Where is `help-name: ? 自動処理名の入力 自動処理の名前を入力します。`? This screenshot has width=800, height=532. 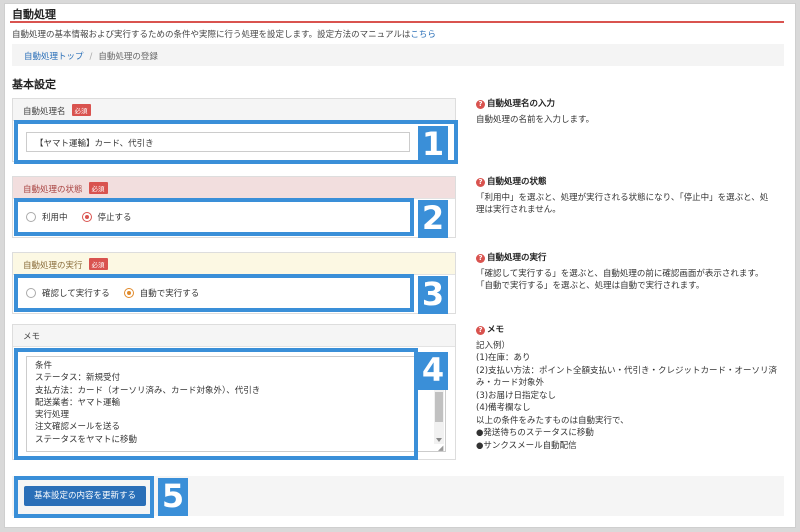
help-name: ? 自動処理名の入力 自動処理の名前を入力します。 is located at coordinates (626, 112).